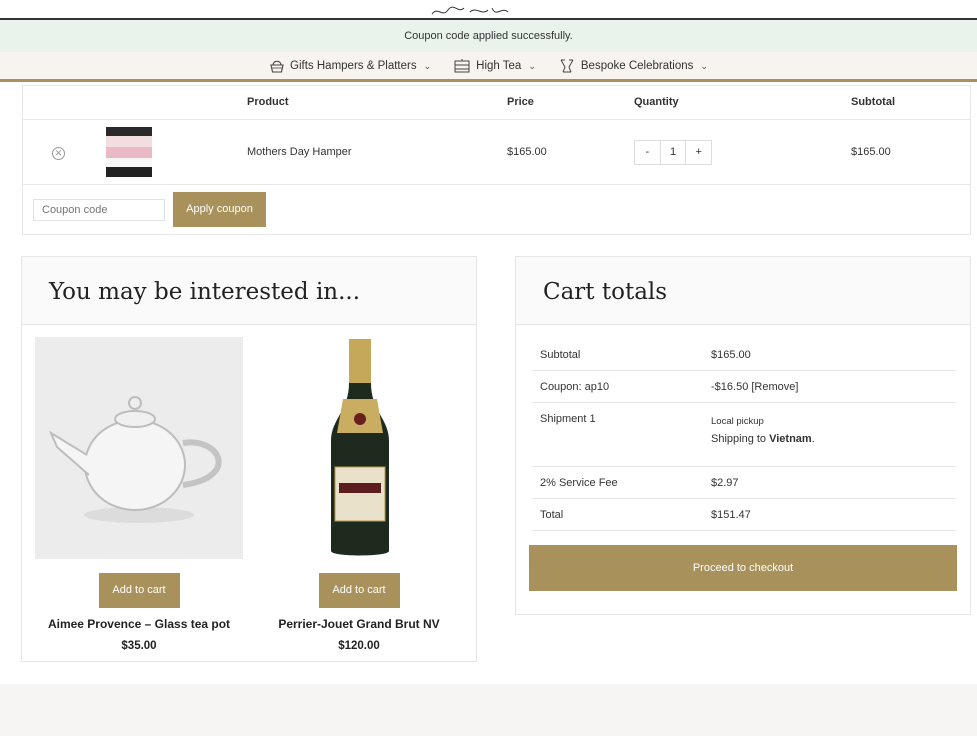 The width and height of the screenshot is (977, 736). What do you see at coordinates (744, 483) in the screenshot?
I see `totals-row-fee: 2% Service Fee $2.97` at bounding box center [744, 483].